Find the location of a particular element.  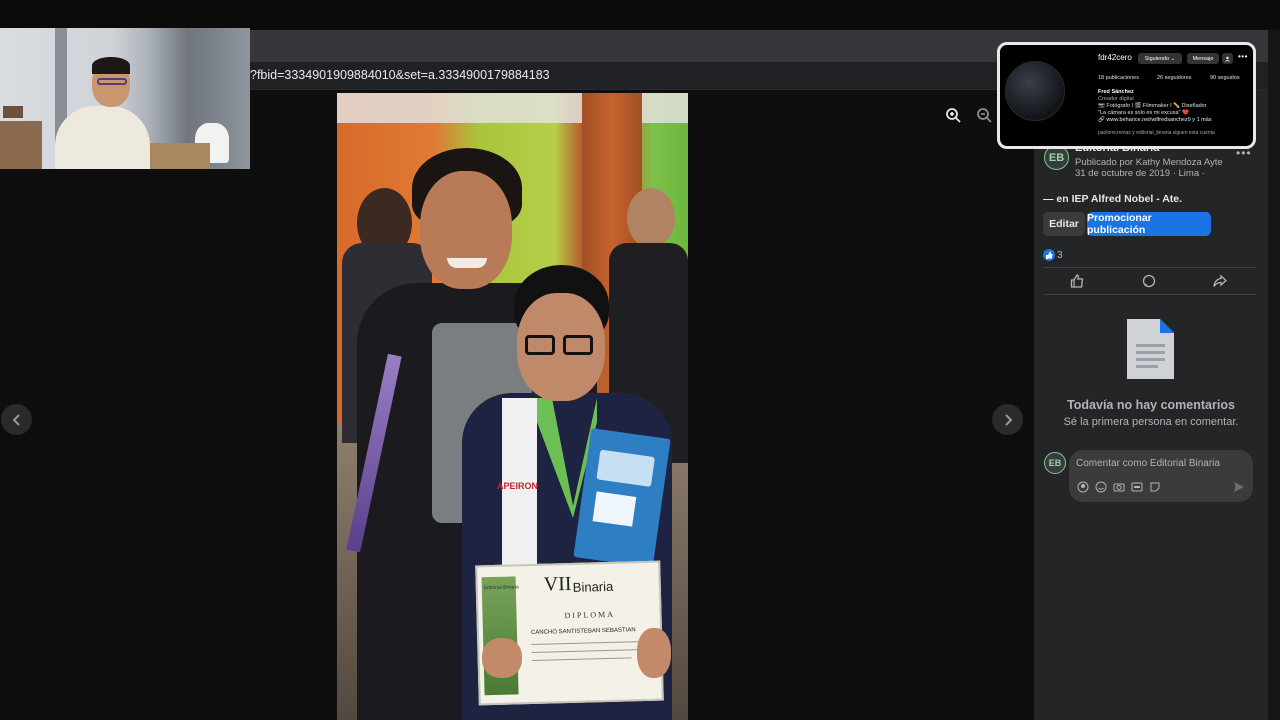

following-button: Siguiendo ⌄ is located at coordinates (1160, 58).